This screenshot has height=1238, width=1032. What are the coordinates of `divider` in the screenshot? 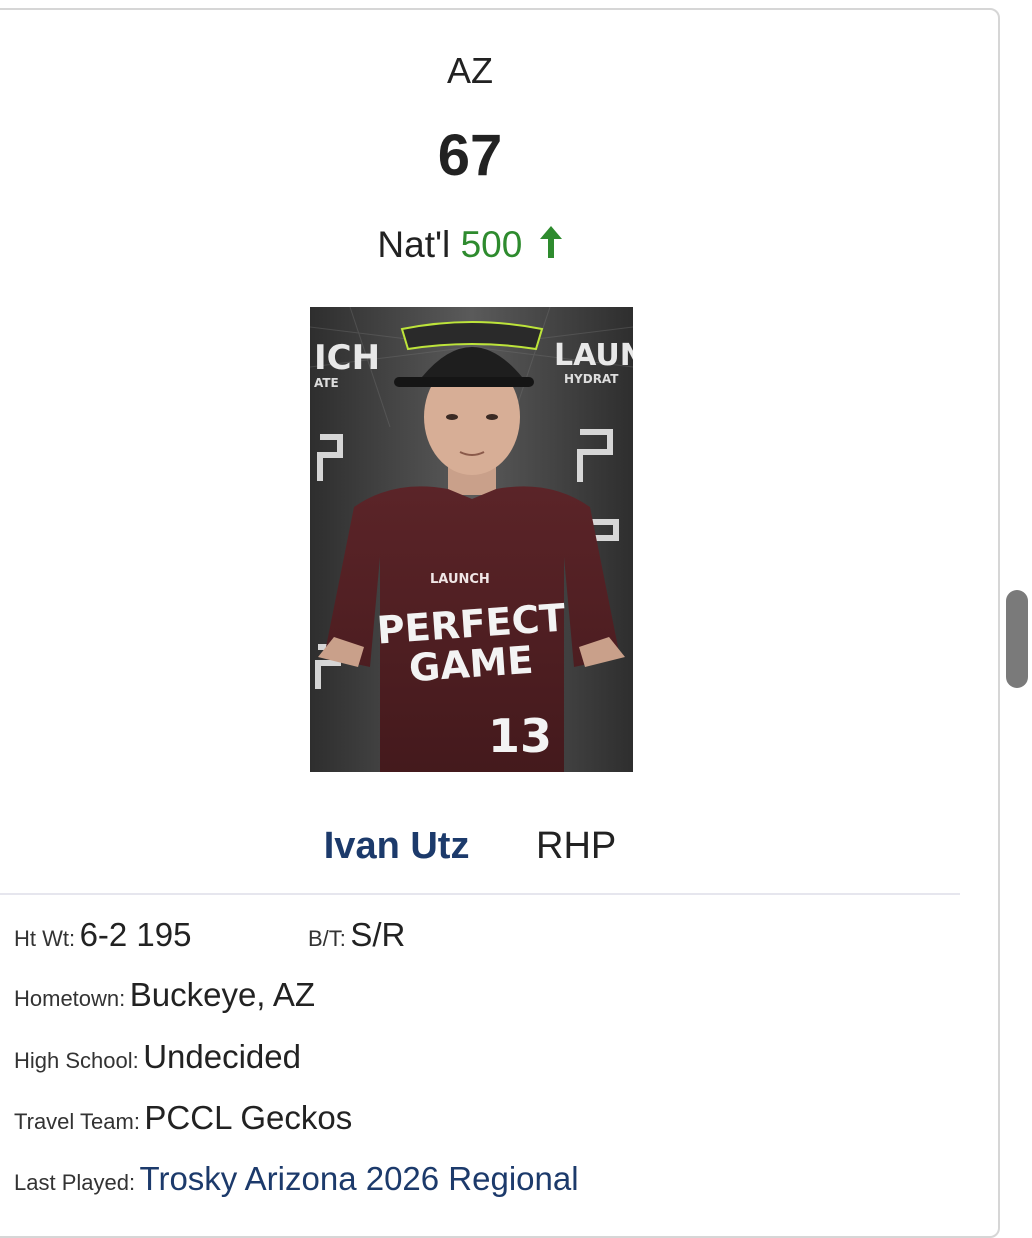 It's located at (480, 894).